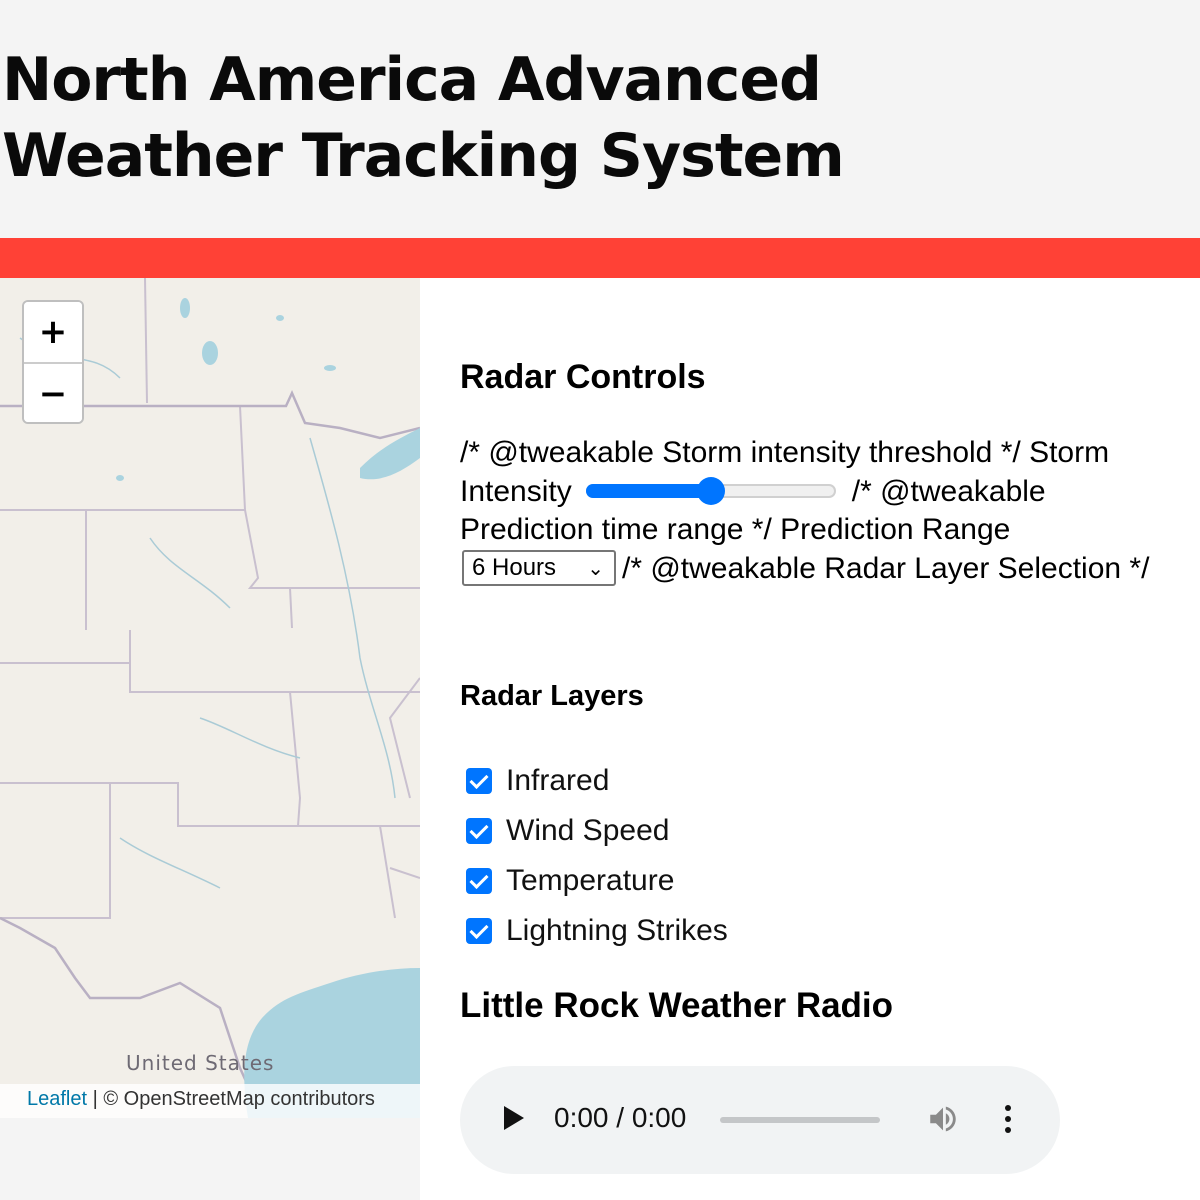  What do you see at coordinates (53, 392) in the screenshot?
I see `zoom-out-button: −` at bounding box center [53, 392].